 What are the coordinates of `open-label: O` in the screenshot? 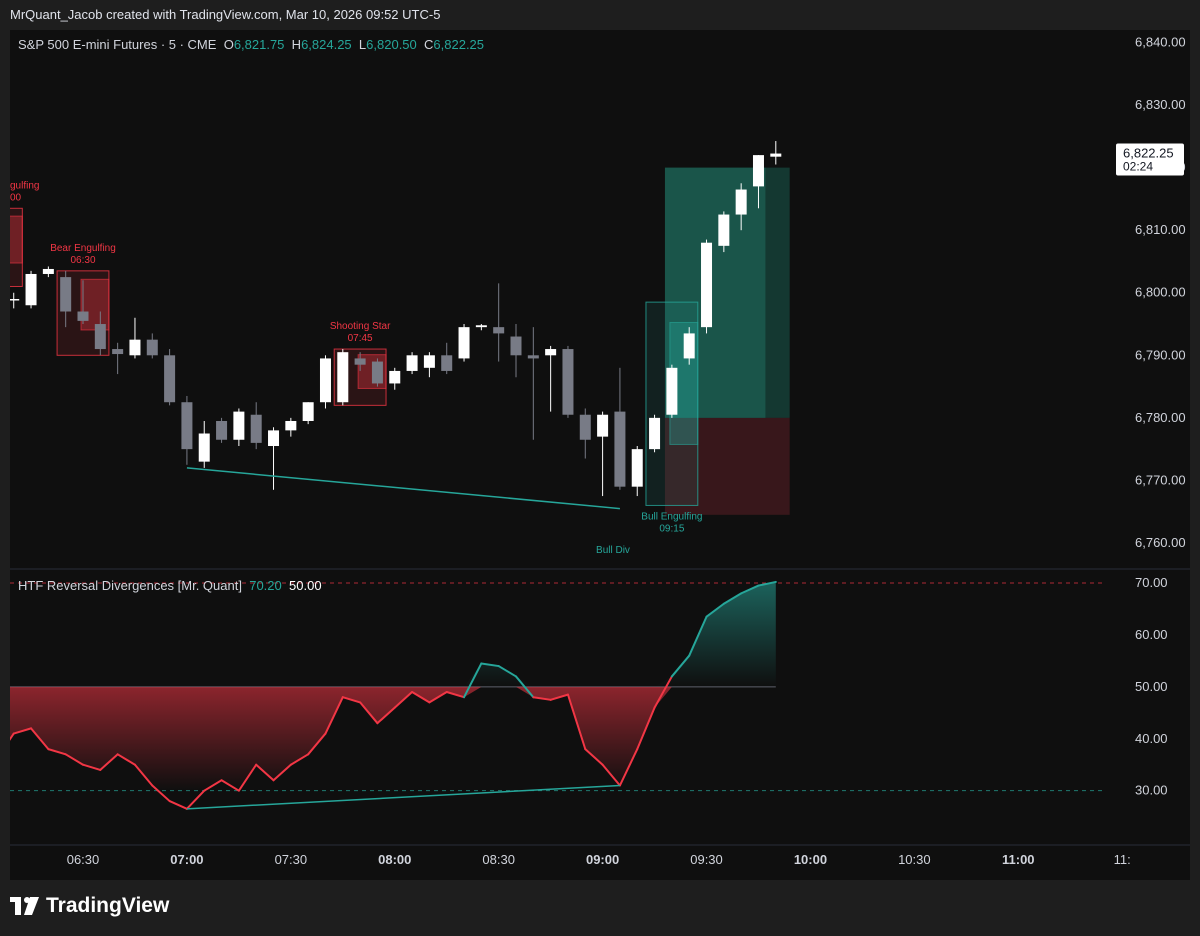 It's located at (228, 44).